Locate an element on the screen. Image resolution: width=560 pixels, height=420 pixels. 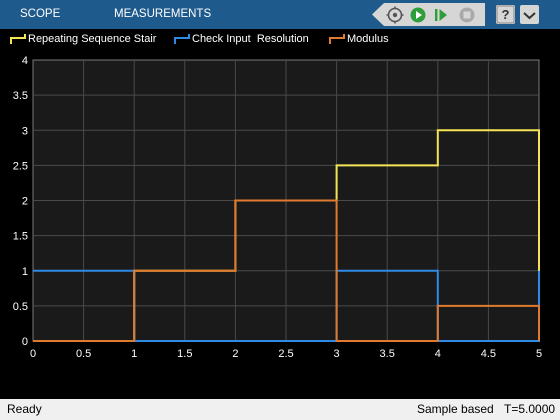
y-tick-label: 2 is located at coordinates (25, 202).